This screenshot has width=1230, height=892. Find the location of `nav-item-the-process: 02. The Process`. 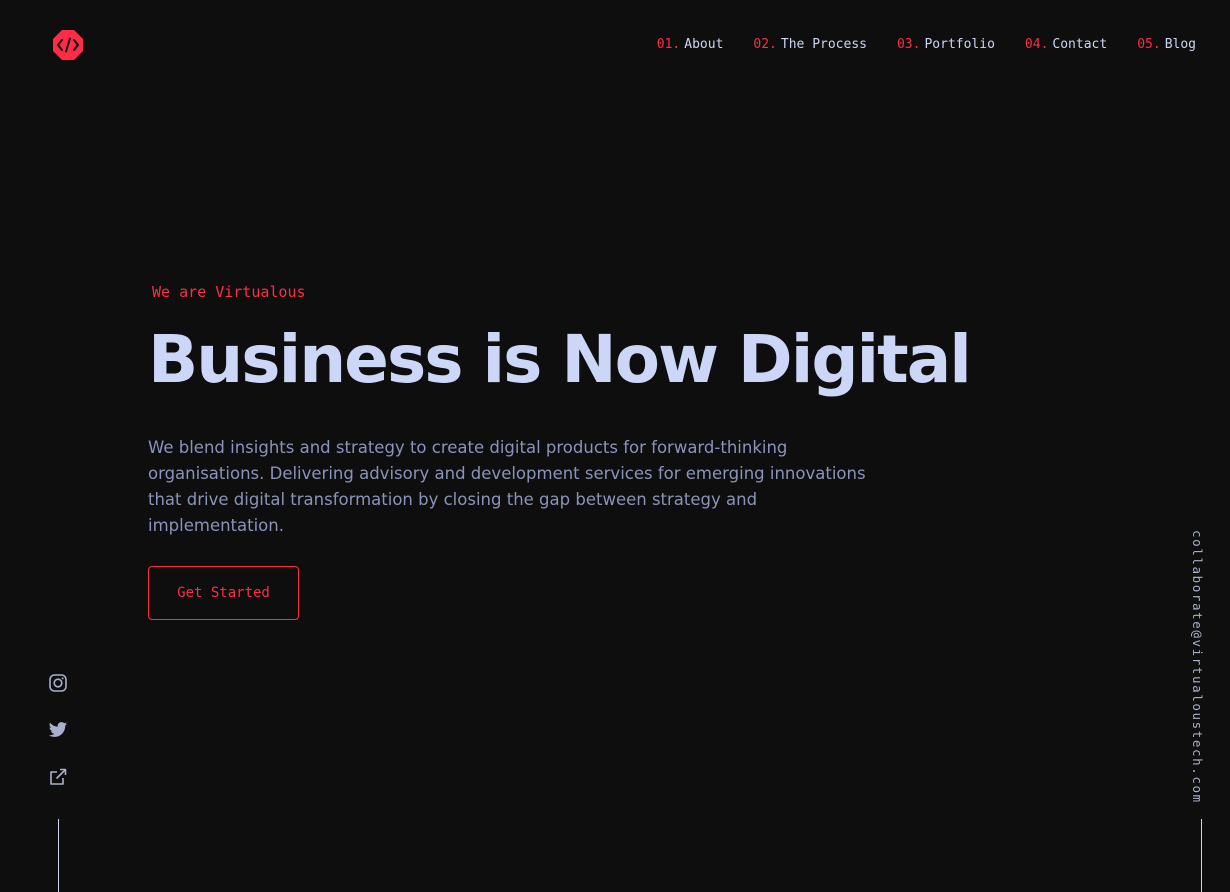

nav-item-the-process: 02. The Process is located at coordinates (810, 45).